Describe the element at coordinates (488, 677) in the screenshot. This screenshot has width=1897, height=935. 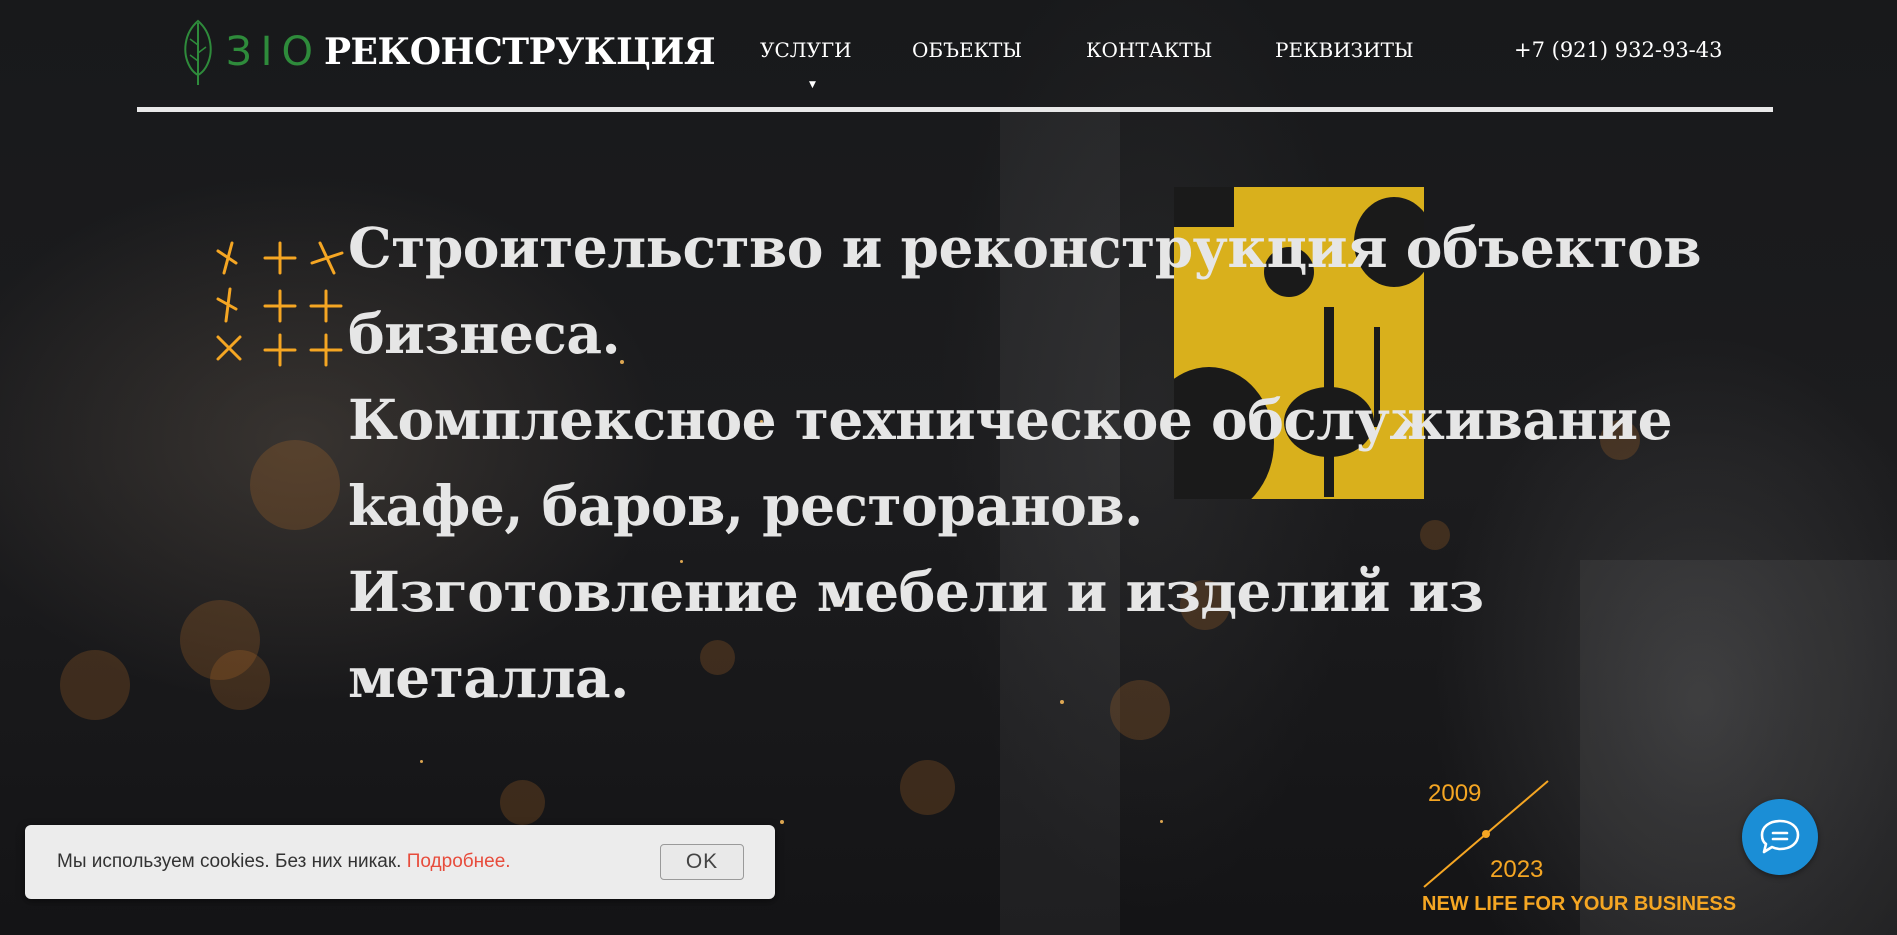
I see `hero-line: металла.` at that location.